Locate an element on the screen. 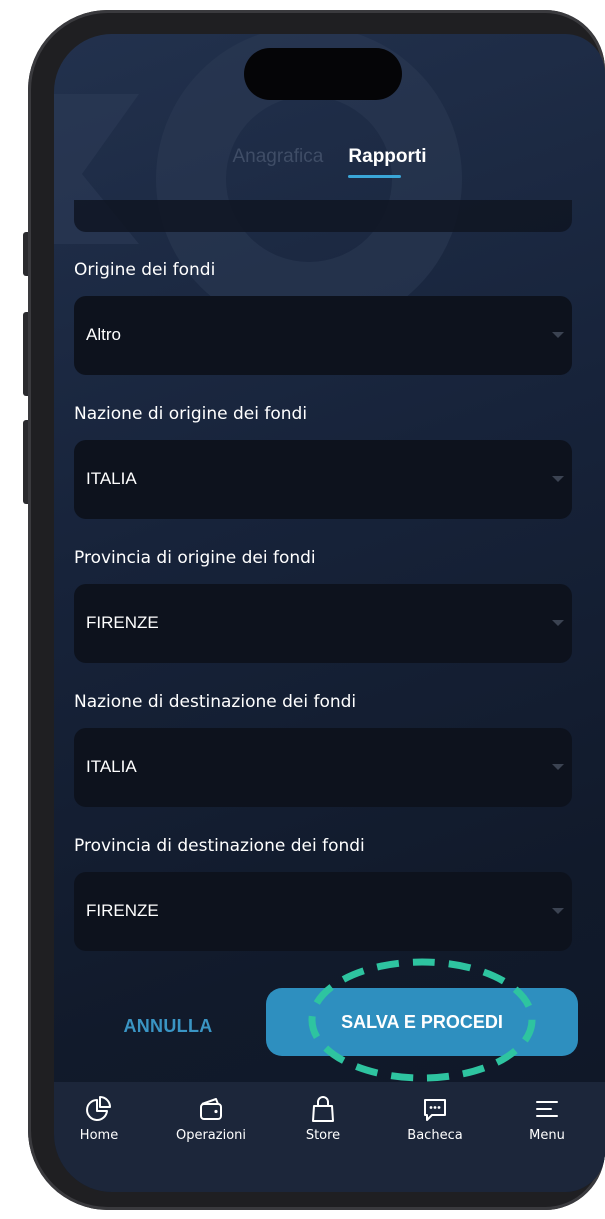 This screenshot has width=605, height=1219. shopping-bag-icon is located at coordinates (323, 1109).